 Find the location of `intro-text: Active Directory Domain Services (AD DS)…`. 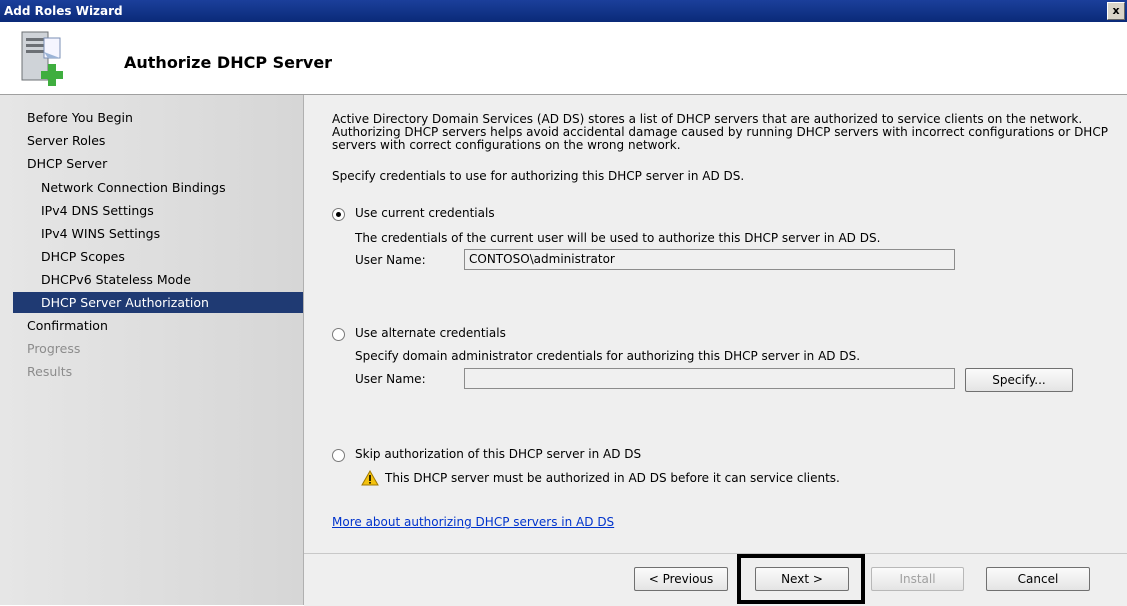

intro-text: Active Directory Domain Services (AD DS)… is located at coordinates (720, 132).